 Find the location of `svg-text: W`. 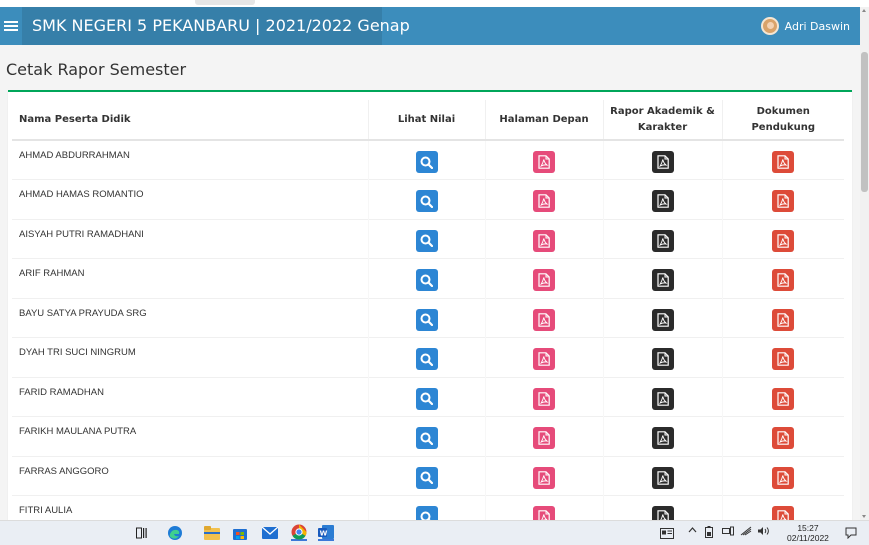

svg-text: W is located at coordinates (324, 533).